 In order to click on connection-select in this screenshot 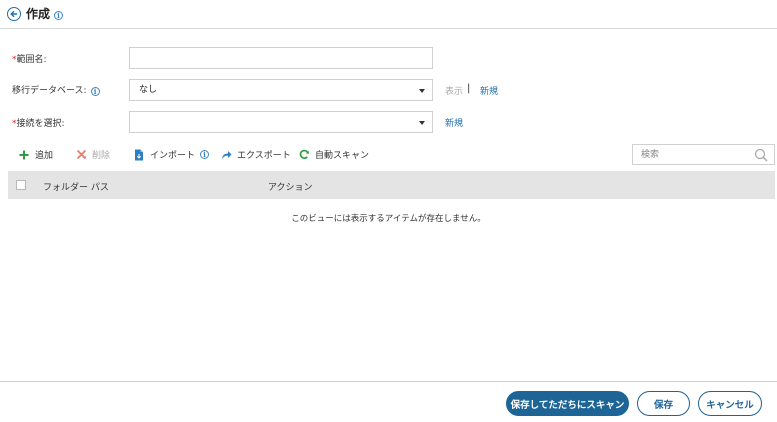, I will do `click(281, 122)`.